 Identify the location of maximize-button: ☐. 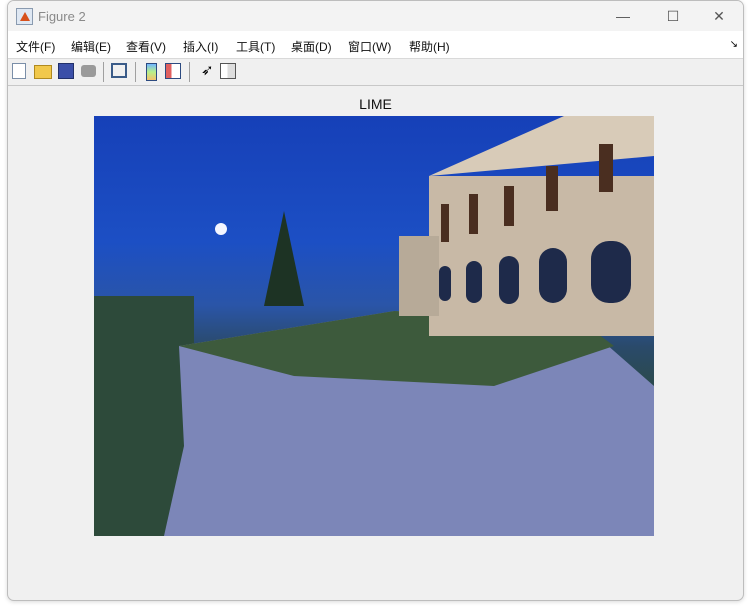
(673, 16).